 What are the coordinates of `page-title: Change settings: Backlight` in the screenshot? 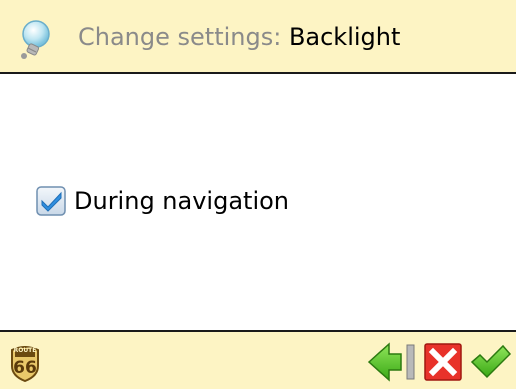 It's located at (239, 37).